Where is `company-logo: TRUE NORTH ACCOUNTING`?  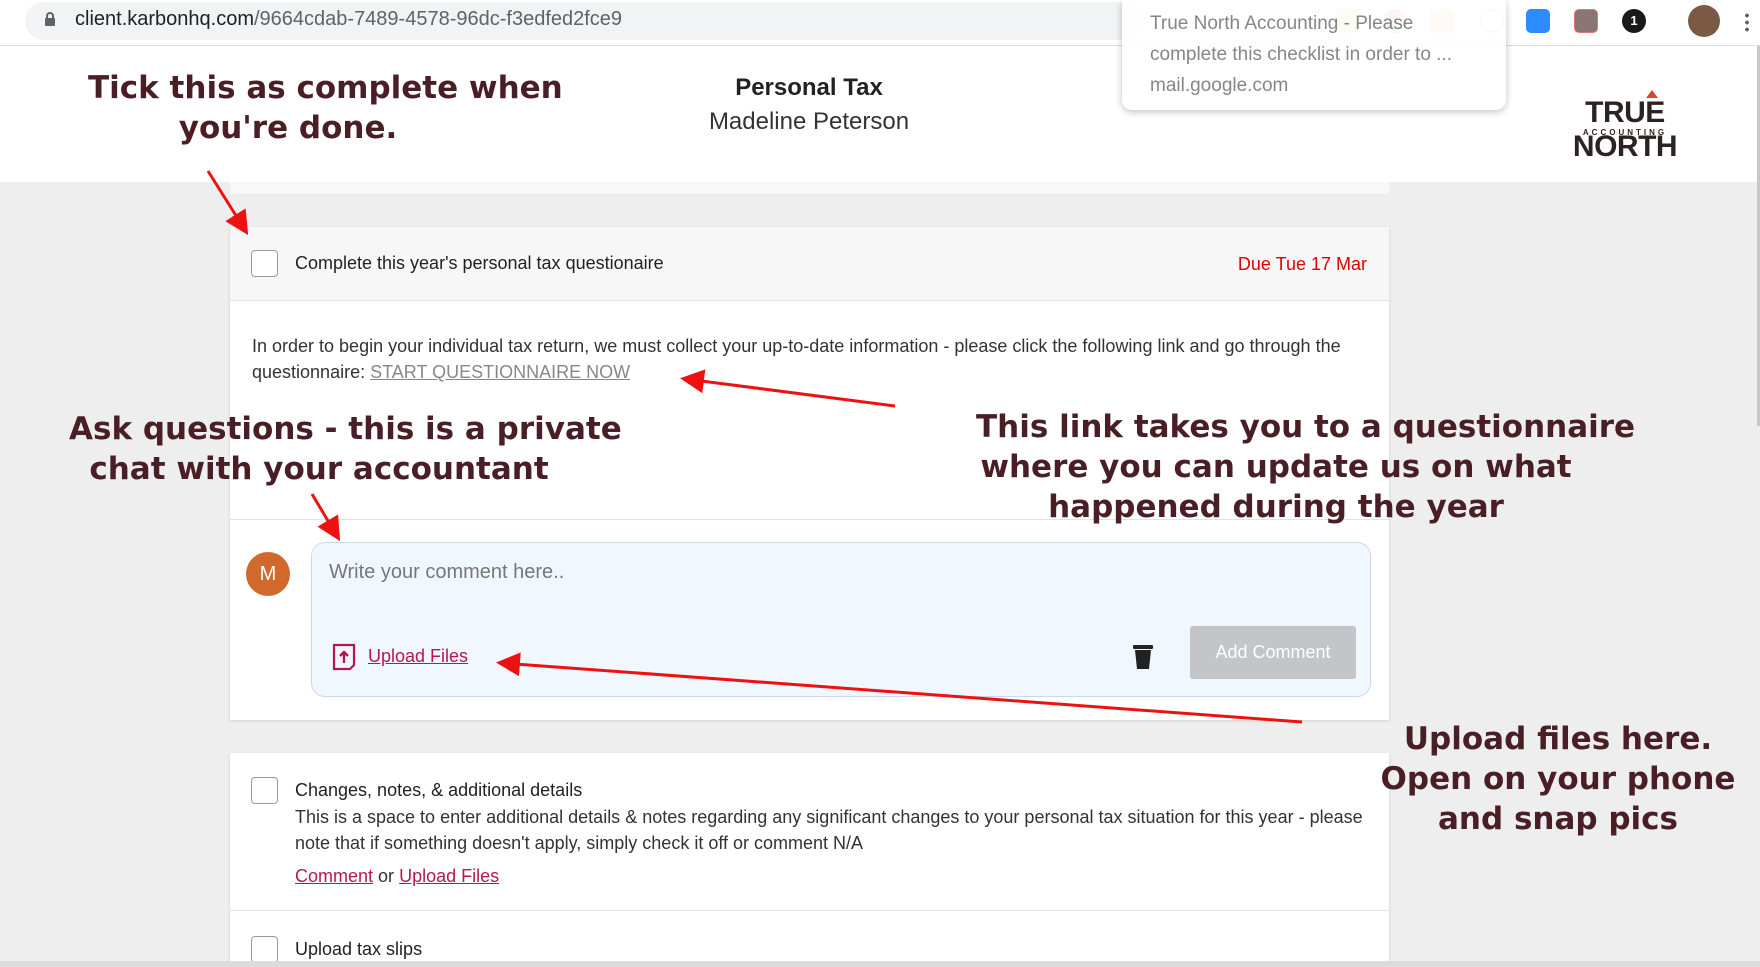
company-logo: TRUE NORTH ACCOUNTING is located at coordinates (1625, 125).